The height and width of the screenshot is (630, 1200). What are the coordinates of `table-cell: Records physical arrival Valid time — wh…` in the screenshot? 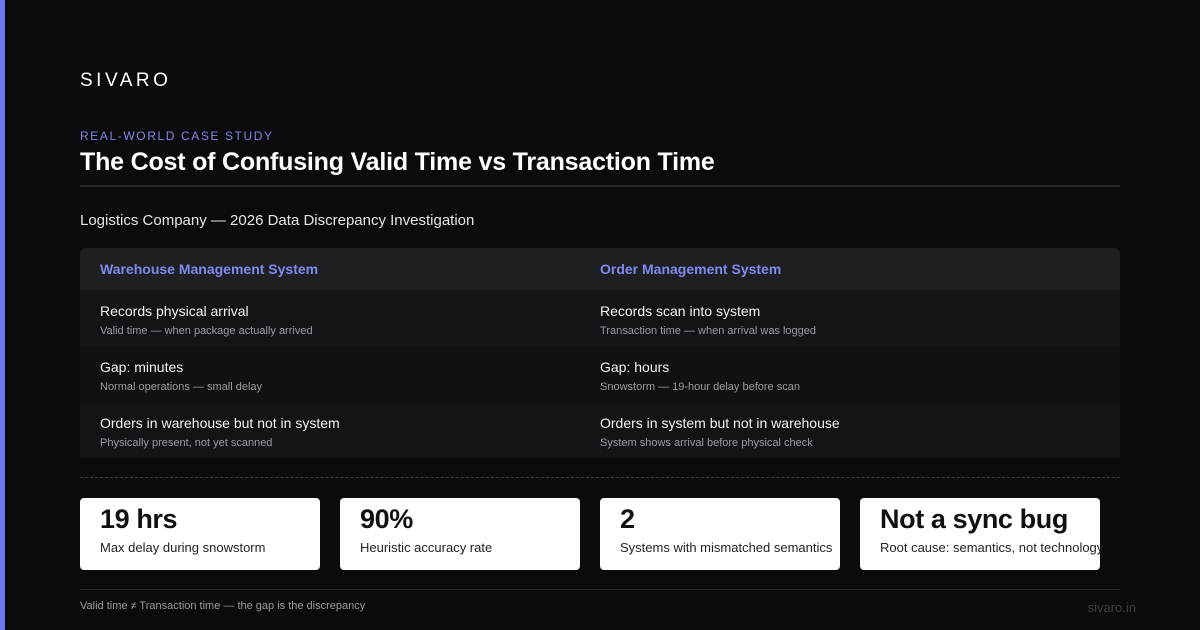 It's located at (330, 318).